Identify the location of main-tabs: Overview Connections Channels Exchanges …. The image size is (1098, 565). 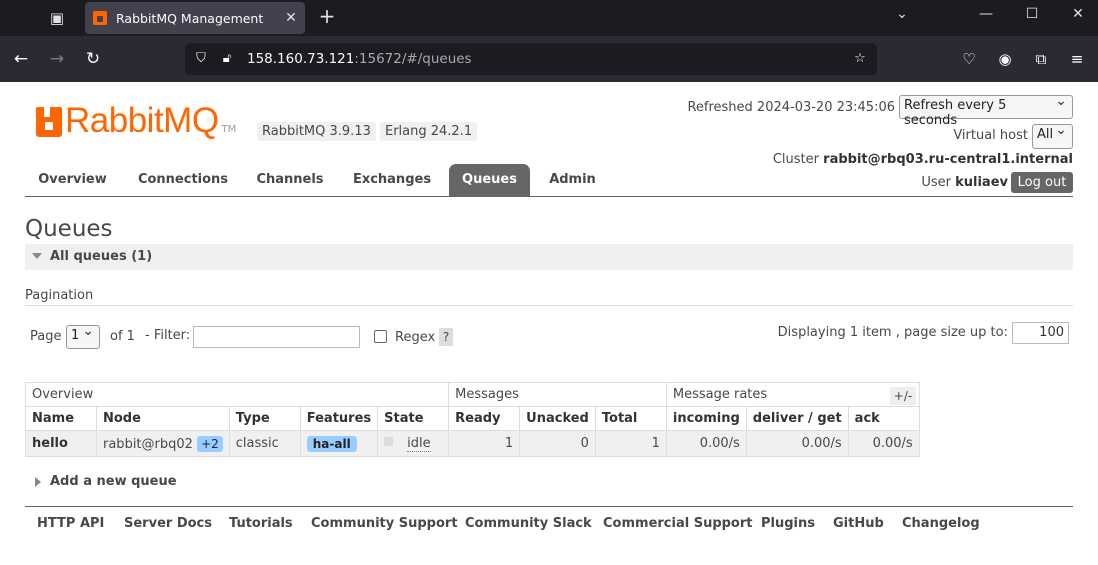
(549, 180).